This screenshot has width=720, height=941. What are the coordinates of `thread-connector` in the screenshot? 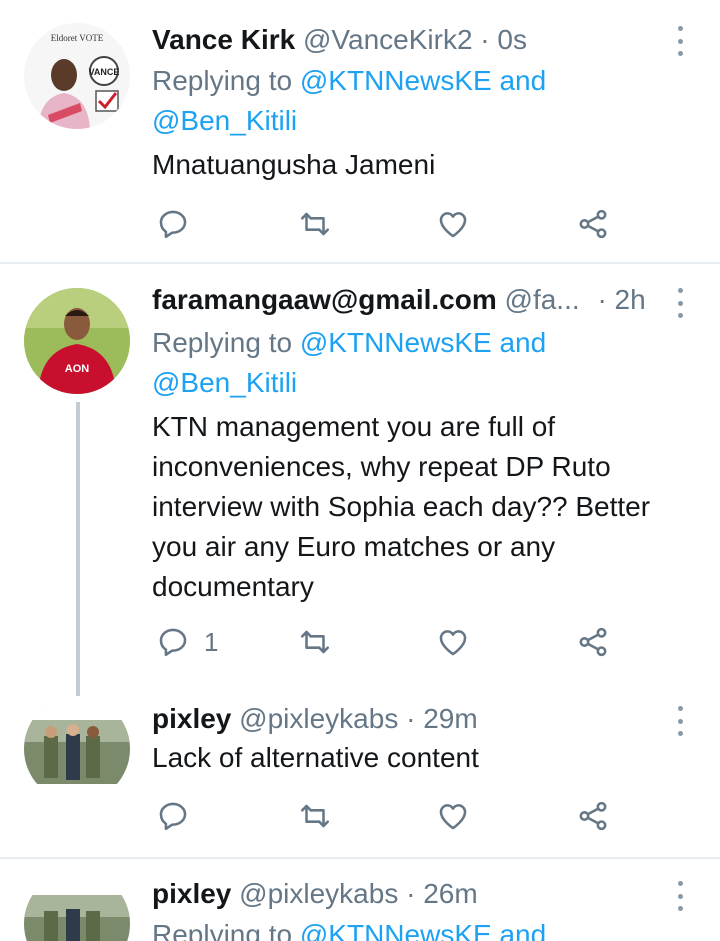 It's located at (78, 552).